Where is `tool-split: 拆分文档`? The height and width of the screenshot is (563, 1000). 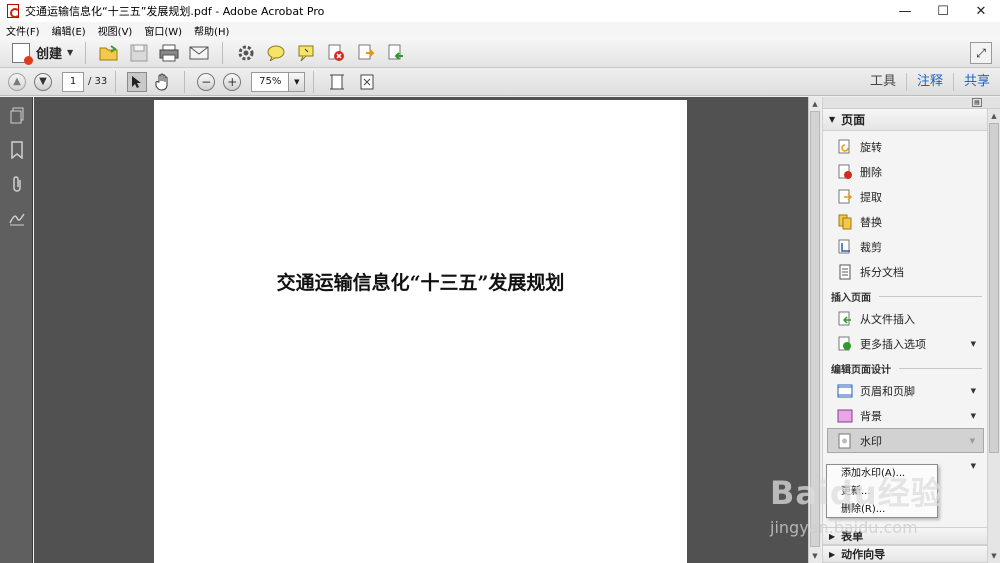
tool-split: 拆分文档 is located at coordinates (911, 271).